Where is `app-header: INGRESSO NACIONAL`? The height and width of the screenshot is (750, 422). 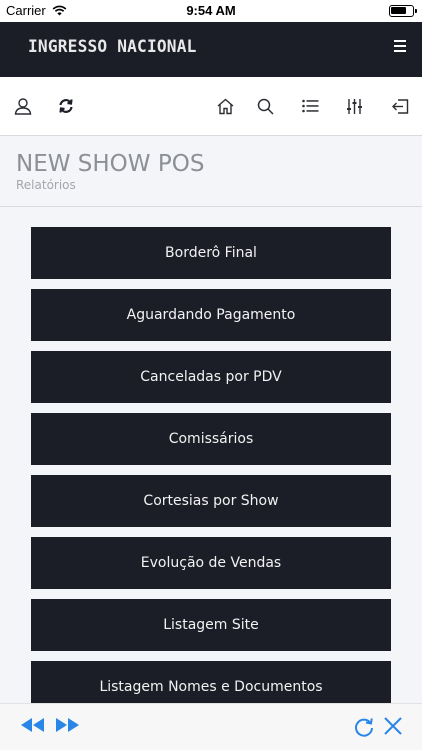 app-header: INGRESSO NACIONAL is located at coordinates (211, 49).